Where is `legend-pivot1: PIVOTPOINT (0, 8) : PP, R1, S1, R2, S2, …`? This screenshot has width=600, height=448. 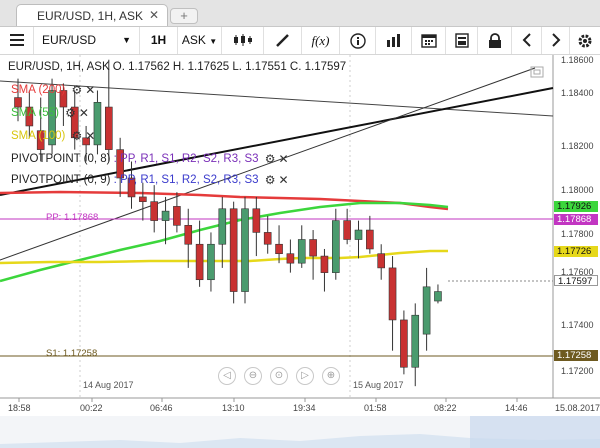
legend-pivot1: PIVOTPOINT (0, 8) : PP, R1, S1, R2, S2, … is located at coordinates (150, 159).